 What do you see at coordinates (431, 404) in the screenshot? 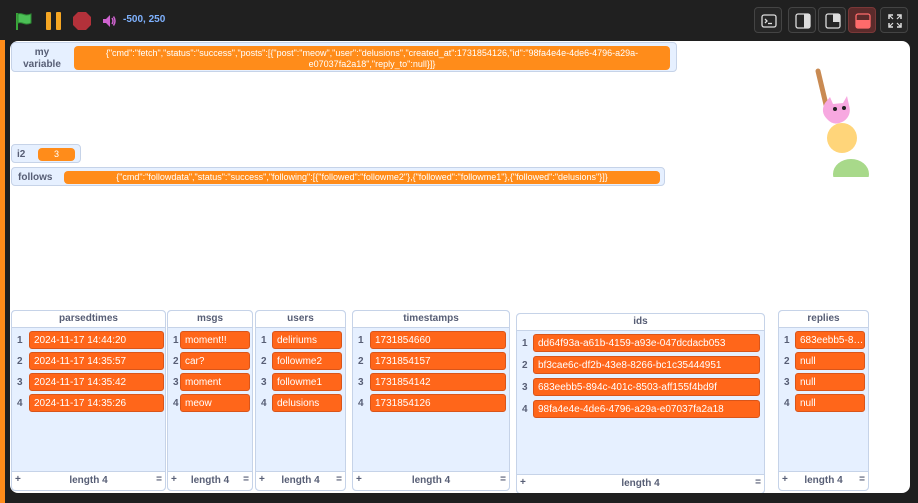
I see `list-item: 4 1731854126` at bounding box center [431, 404].